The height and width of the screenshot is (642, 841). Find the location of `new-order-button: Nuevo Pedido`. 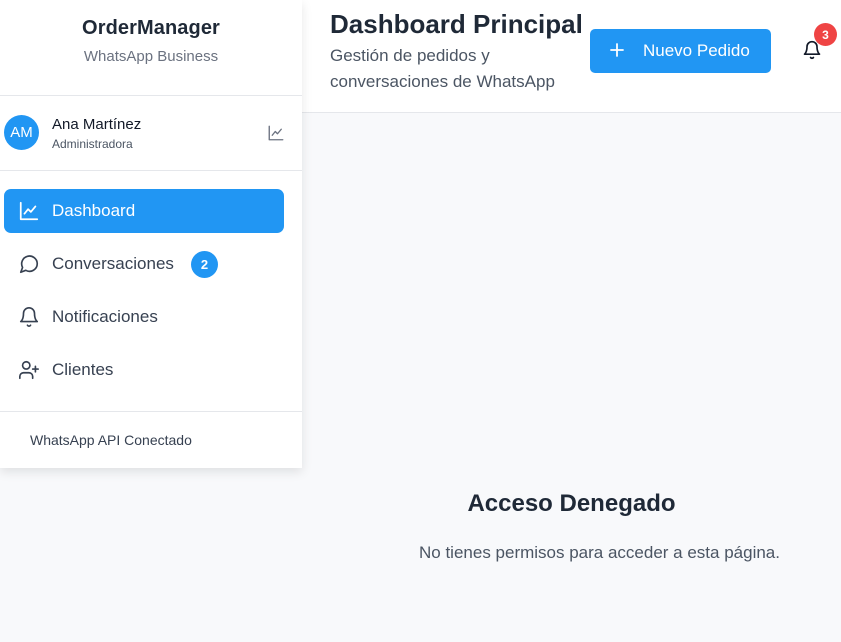

new-order-button: Nuevo Pedido is located at coordinates (680, 51).